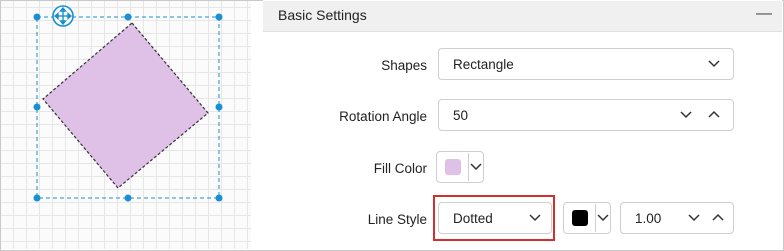 The image size is (784, 251). Describe the element at coordinates (397, 219) in the screenshot. I see `line-style-label: Line Style` at that location.